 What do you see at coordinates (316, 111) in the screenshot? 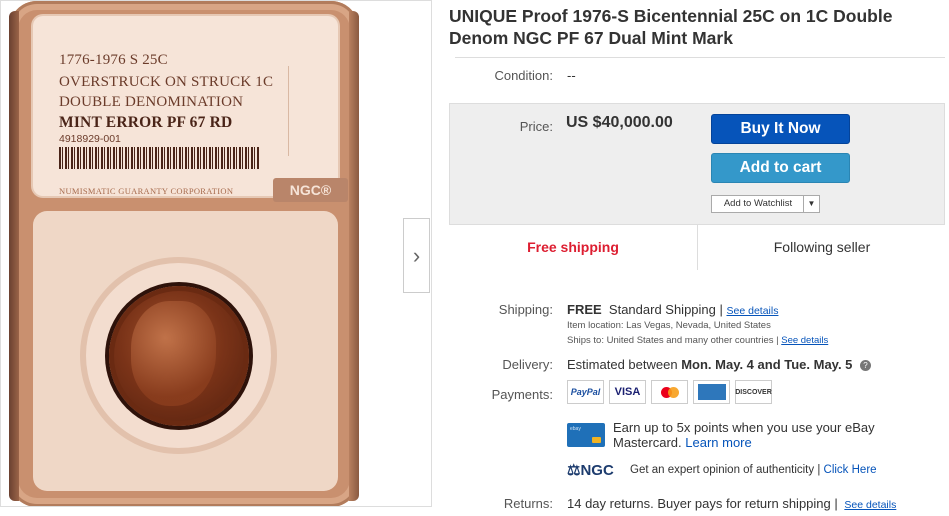
I see `scale-watermark` at bounding box center [316, 111].